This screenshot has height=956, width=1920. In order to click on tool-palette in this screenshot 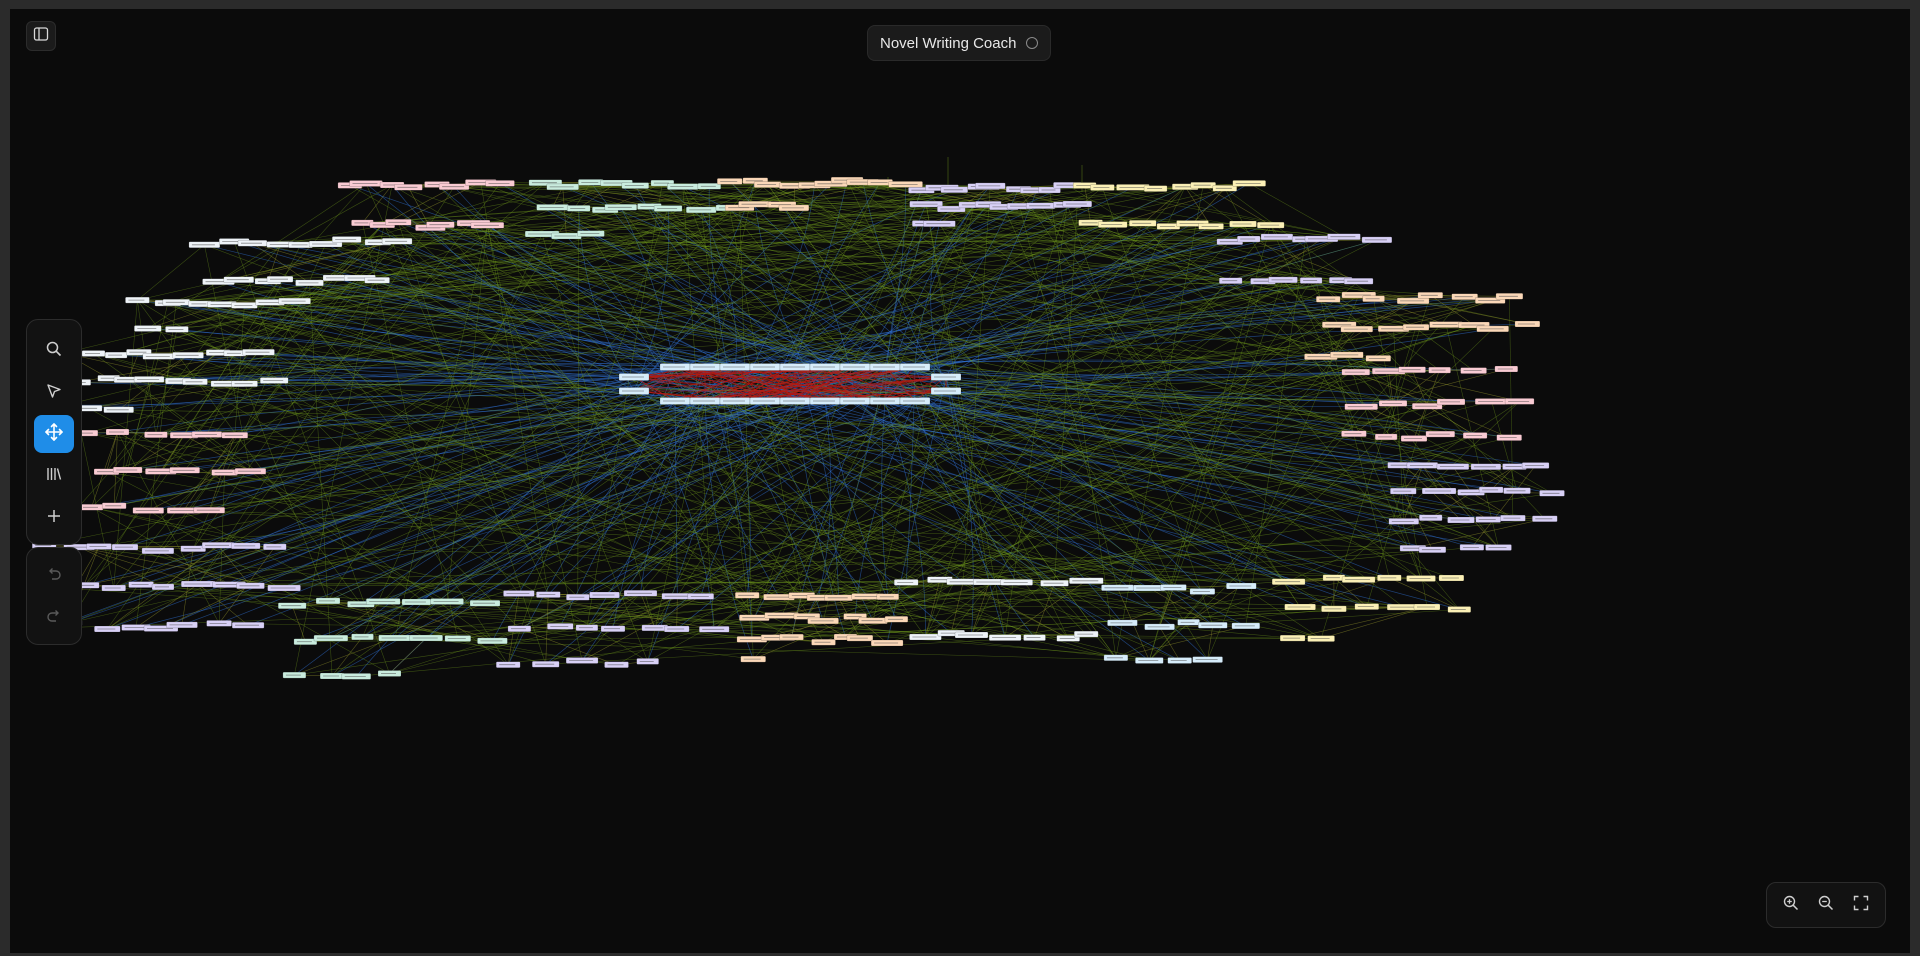, I will do `click(54, 432)`.